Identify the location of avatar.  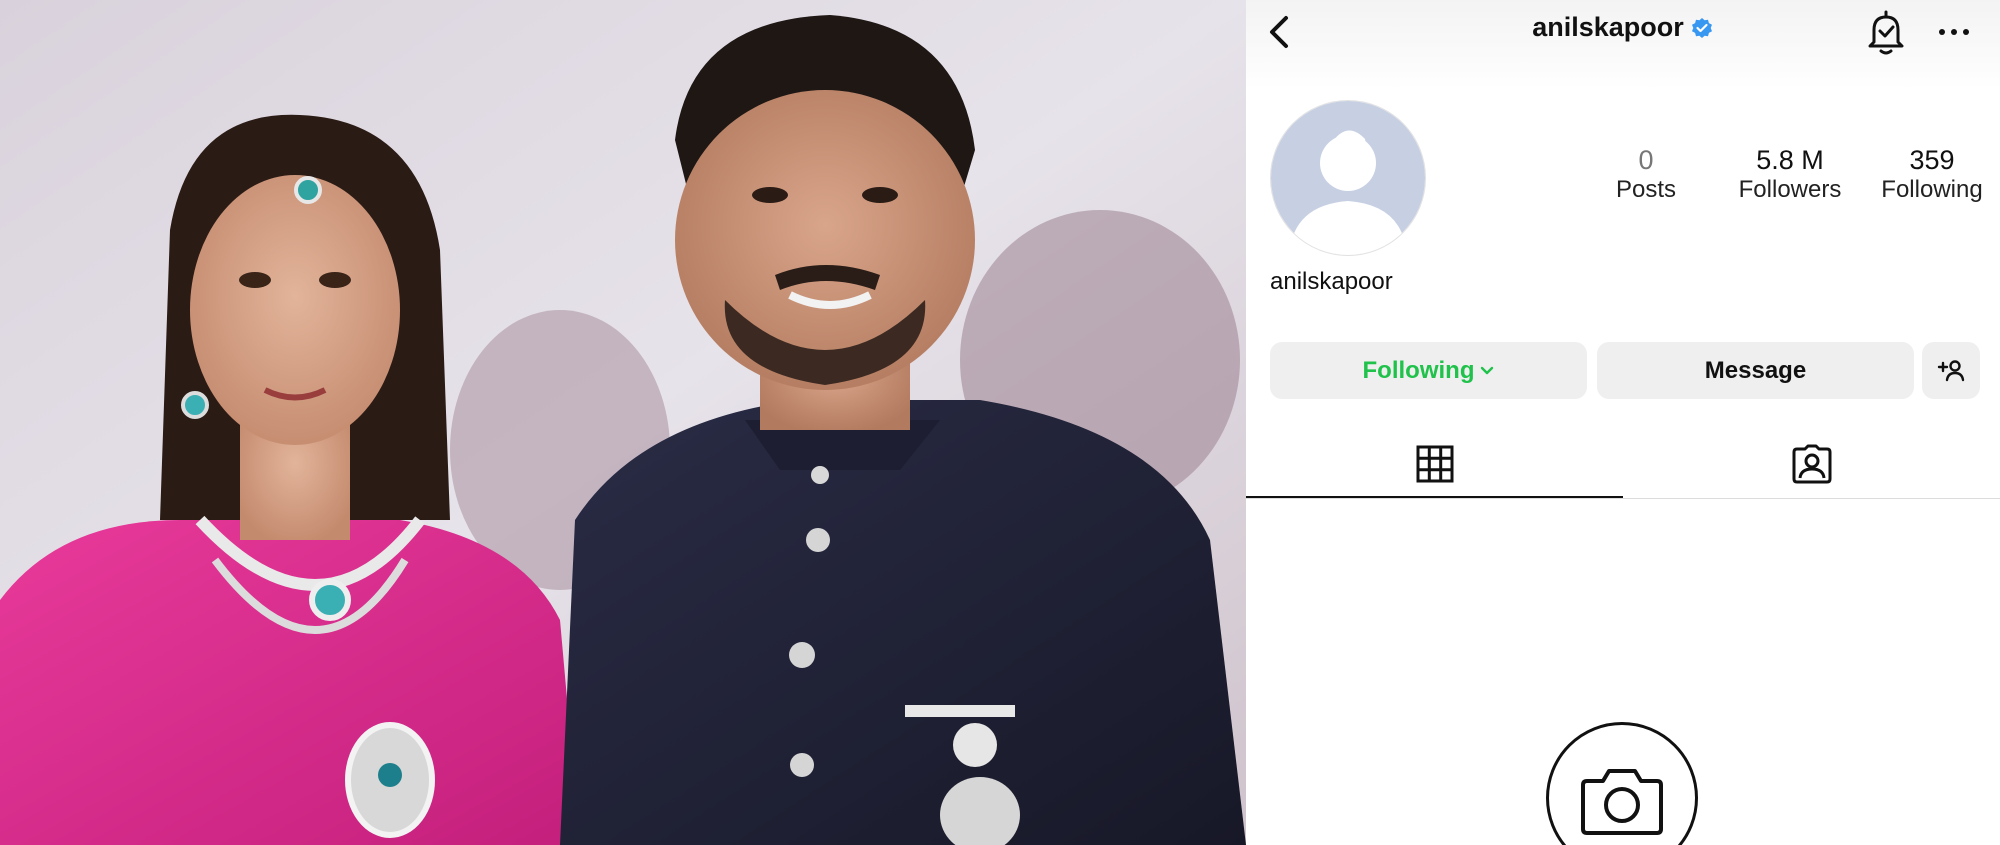
(1348, 178).